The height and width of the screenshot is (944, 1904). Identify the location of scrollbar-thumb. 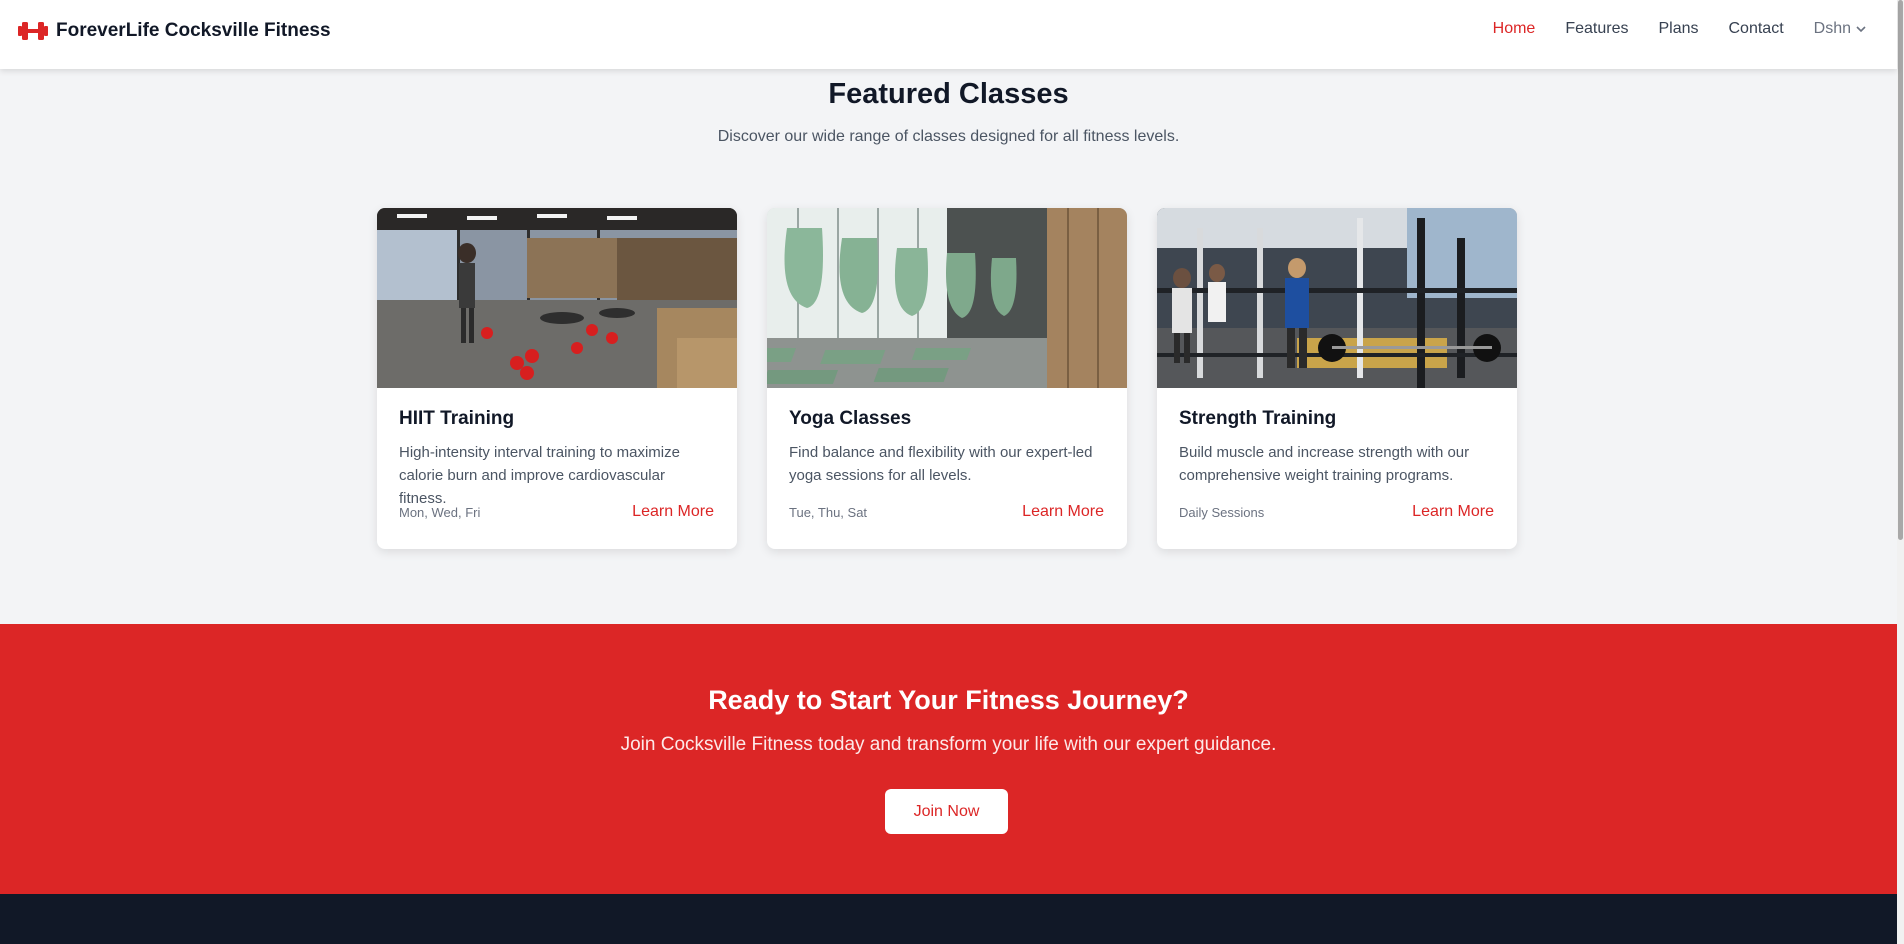
(1900, 270).